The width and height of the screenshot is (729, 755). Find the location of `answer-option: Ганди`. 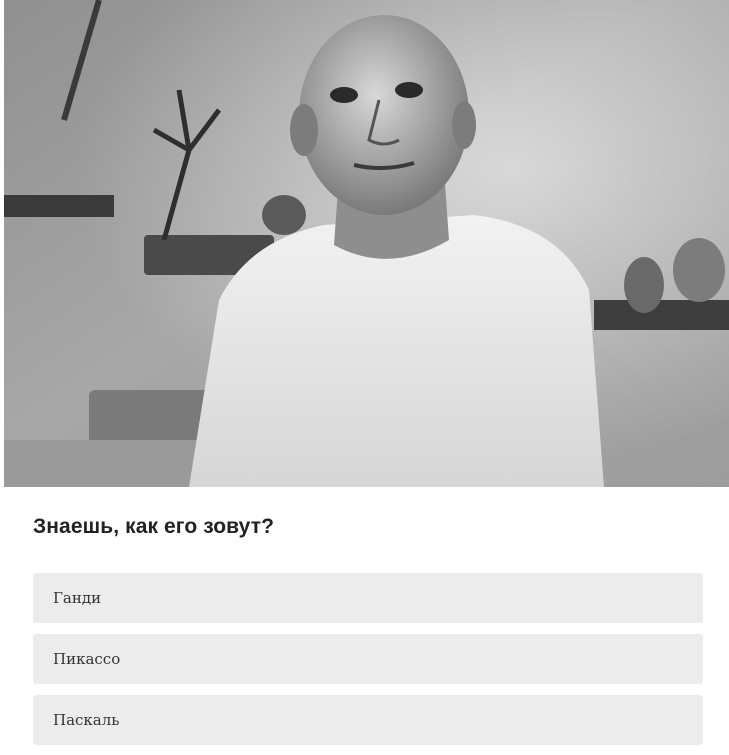

answer-option: Ганди is located at coordinates (368, 598).